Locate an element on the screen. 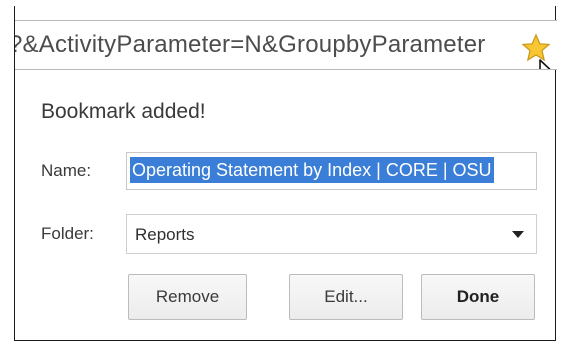  bubble-title: Bookmark added! is located at coordinates (123, 111).